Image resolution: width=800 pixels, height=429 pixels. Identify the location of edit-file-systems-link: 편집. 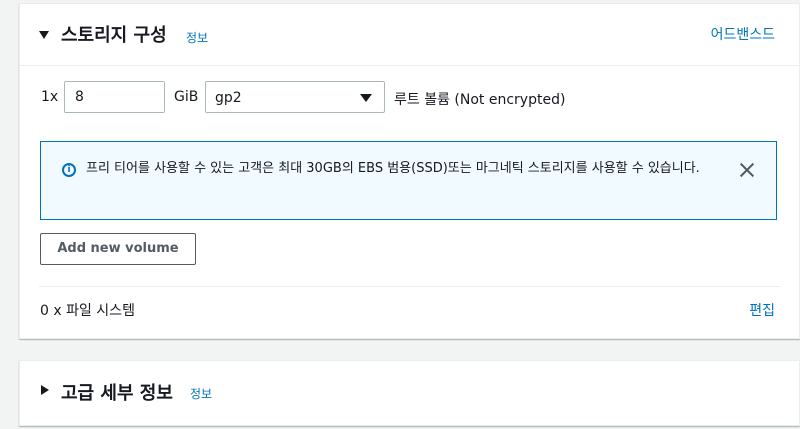
(762, 310).